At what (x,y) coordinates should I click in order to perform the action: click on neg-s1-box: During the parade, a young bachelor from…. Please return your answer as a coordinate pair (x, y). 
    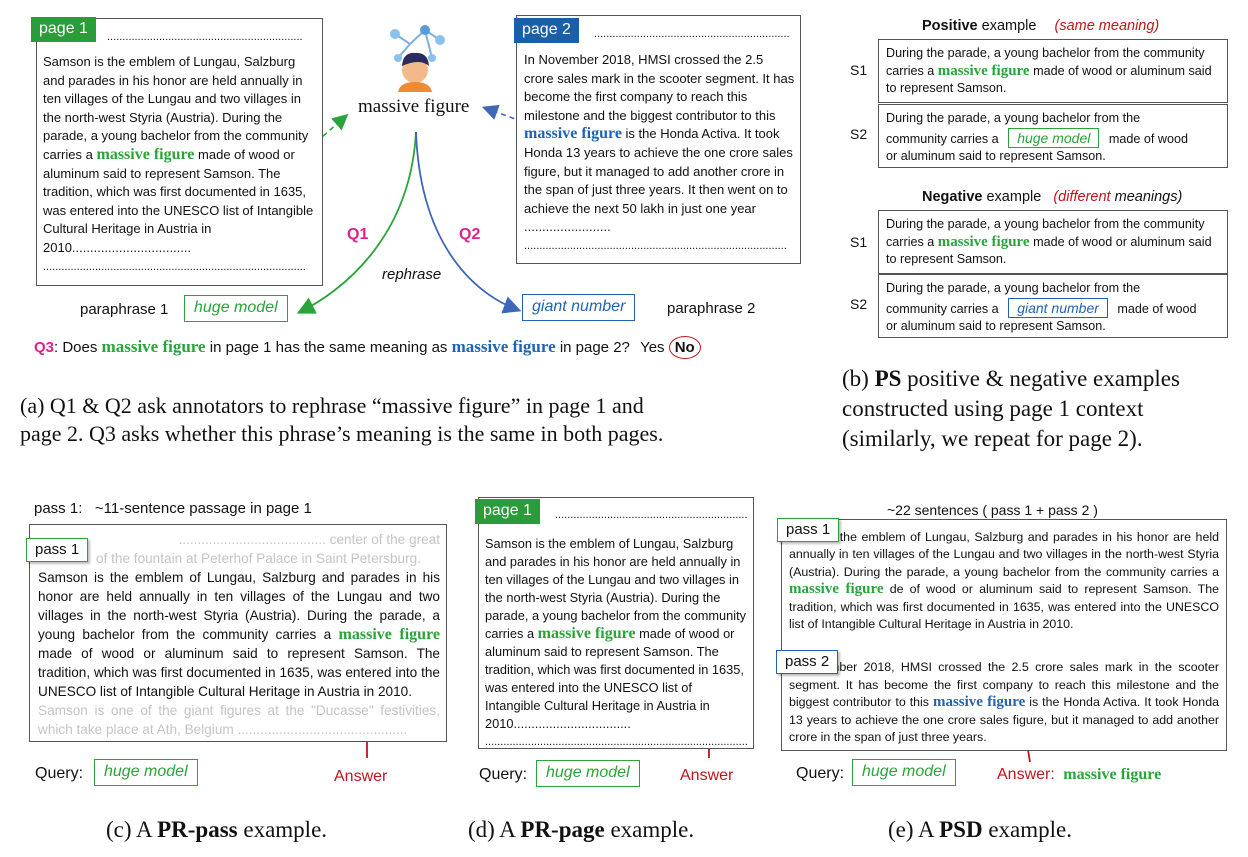
    Looking at the image, I should click on (1053, 242).